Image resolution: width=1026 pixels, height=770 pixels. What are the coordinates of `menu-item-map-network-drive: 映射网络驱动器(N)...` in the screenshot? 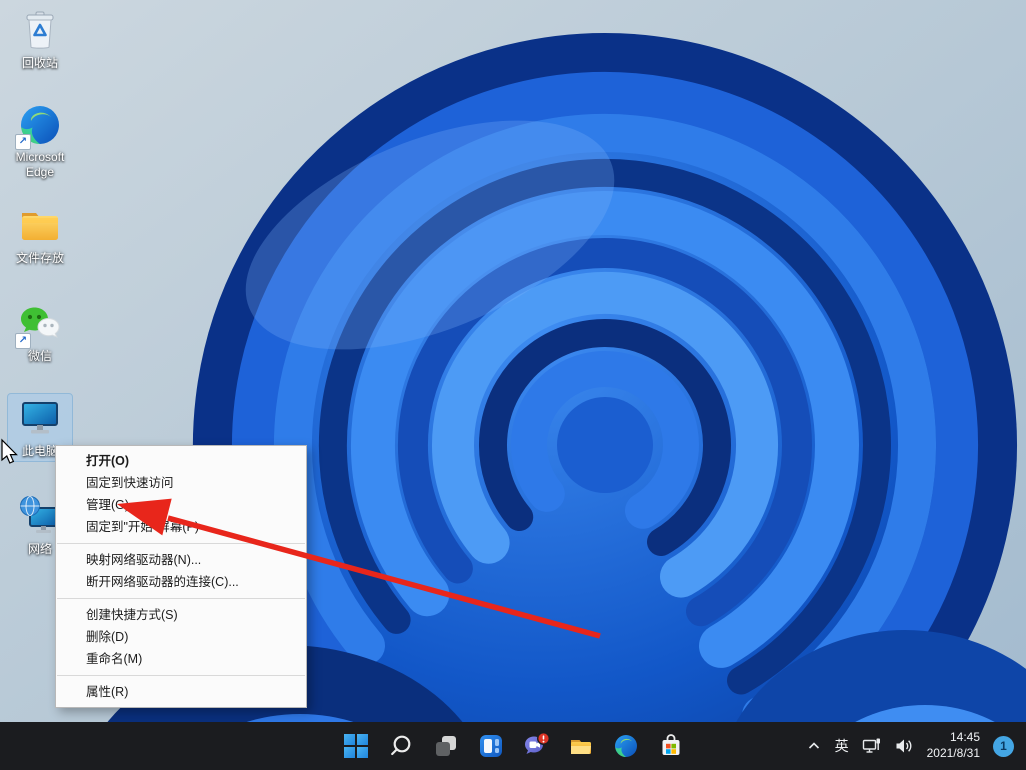 It's located at (181, 560).